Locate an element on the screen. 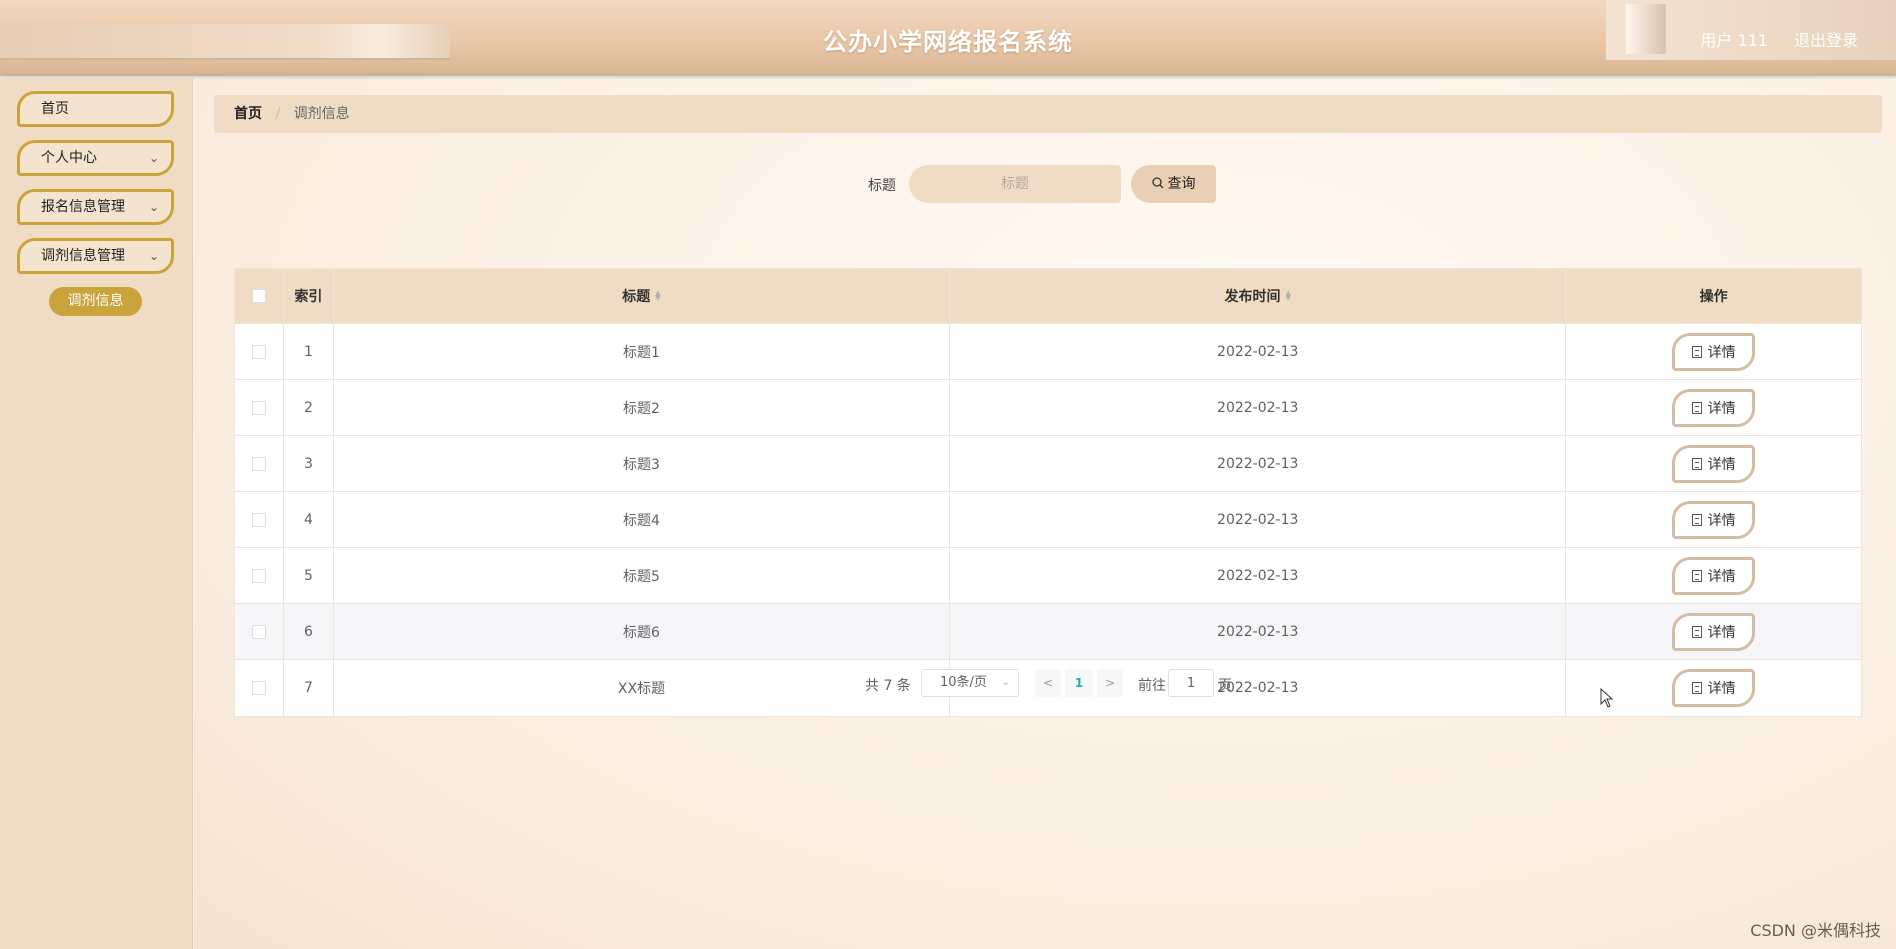  table-row: 5 标题5 2022-02-13 详情 is located at coordinates (1048, 576).